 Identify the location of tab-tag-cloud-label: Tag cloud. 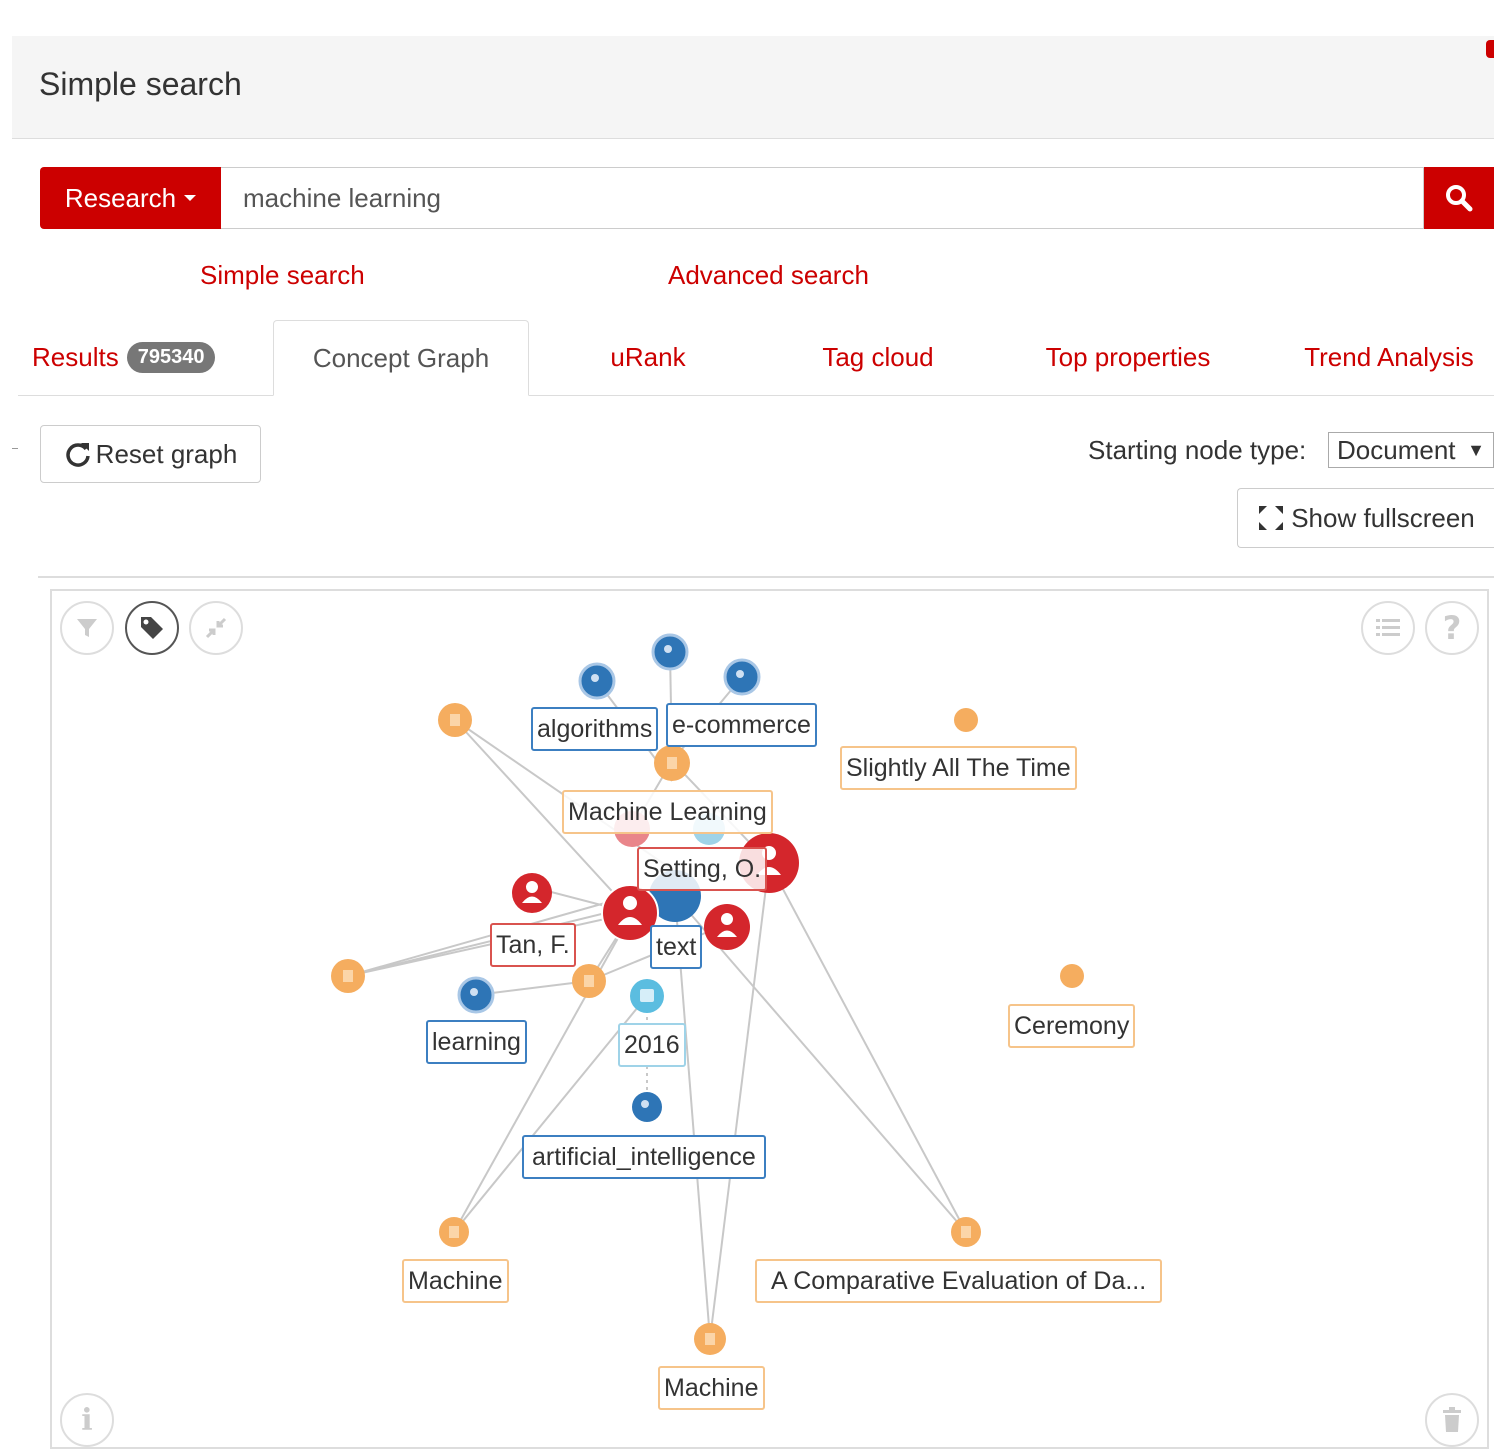
(878, 357).